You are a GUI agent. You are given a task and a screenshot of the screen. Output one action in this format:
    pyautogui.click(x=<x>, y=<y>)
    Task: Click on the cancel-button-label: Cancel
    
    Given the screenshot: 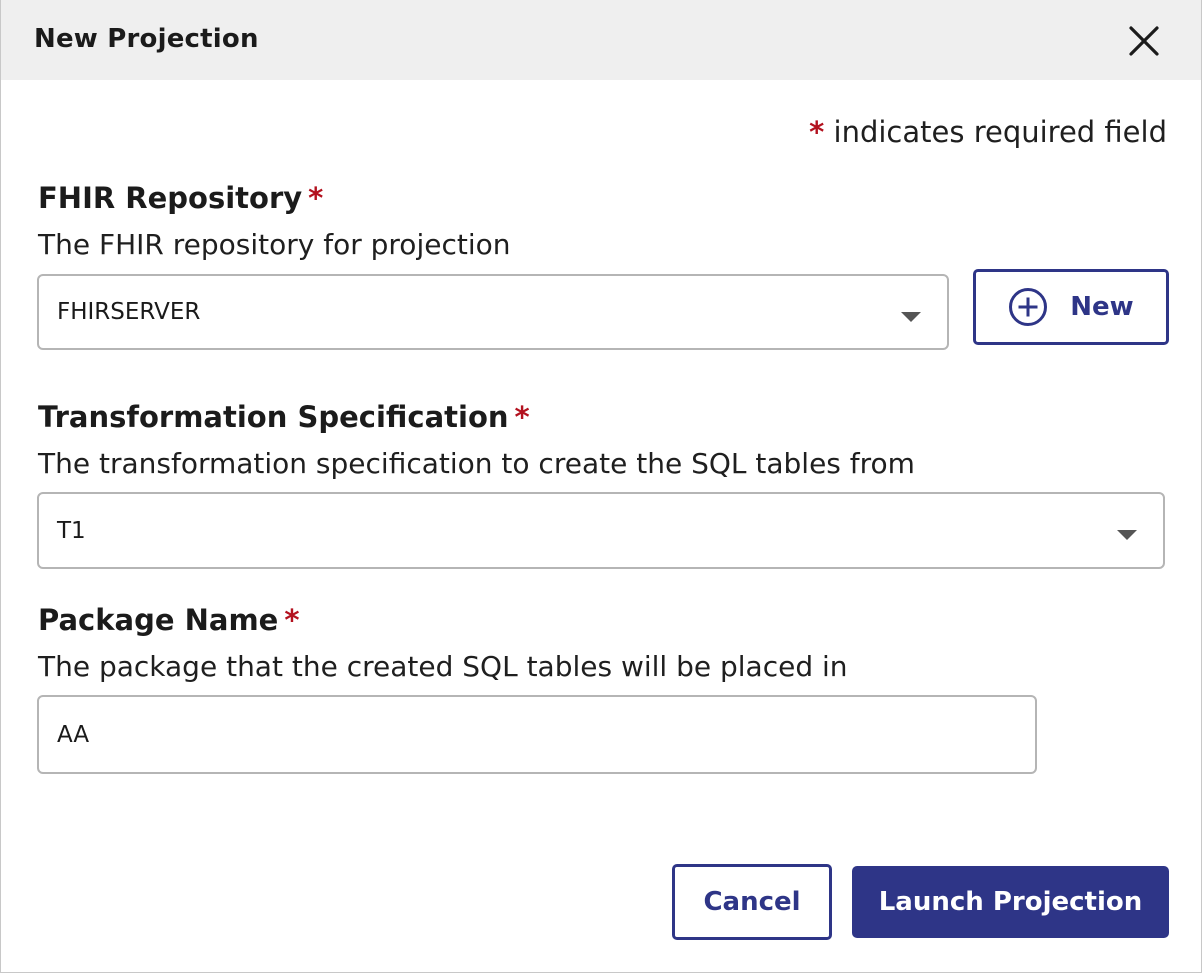 What is the action you would take?
    pyautogui.click(x=752, y=902)
    